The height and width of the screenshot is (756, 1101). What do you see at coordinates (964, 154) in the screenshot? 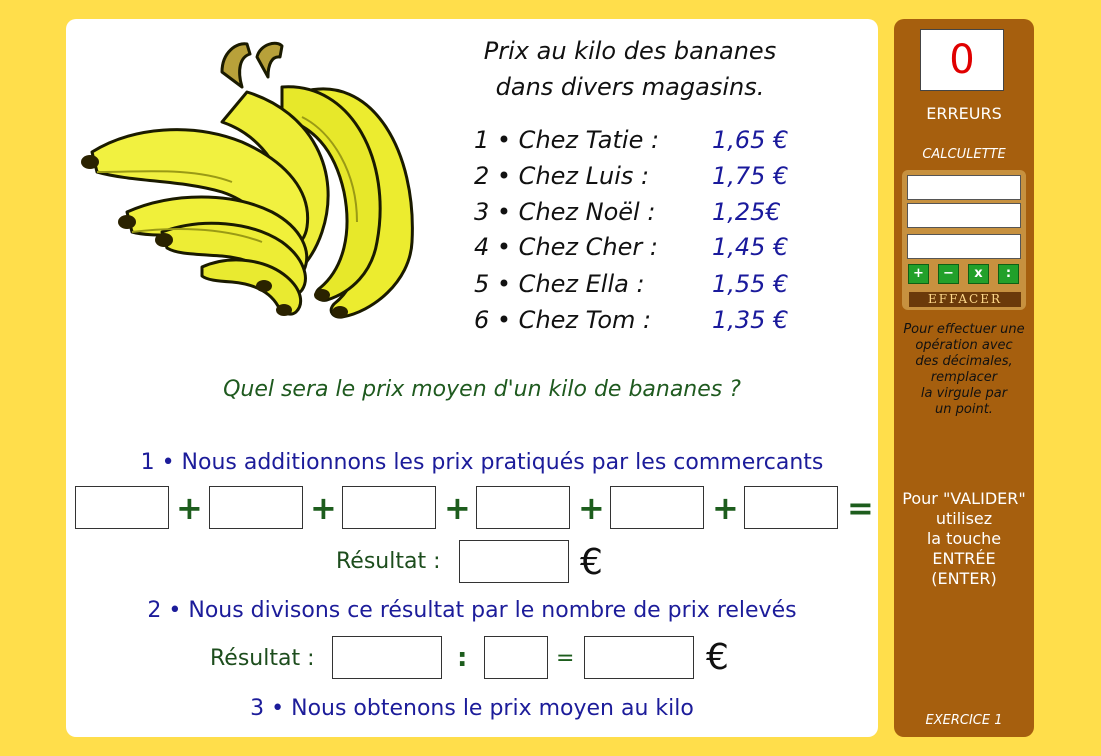
I see `calculator-label: CALCULETTE` at bounding box center [964, 154].